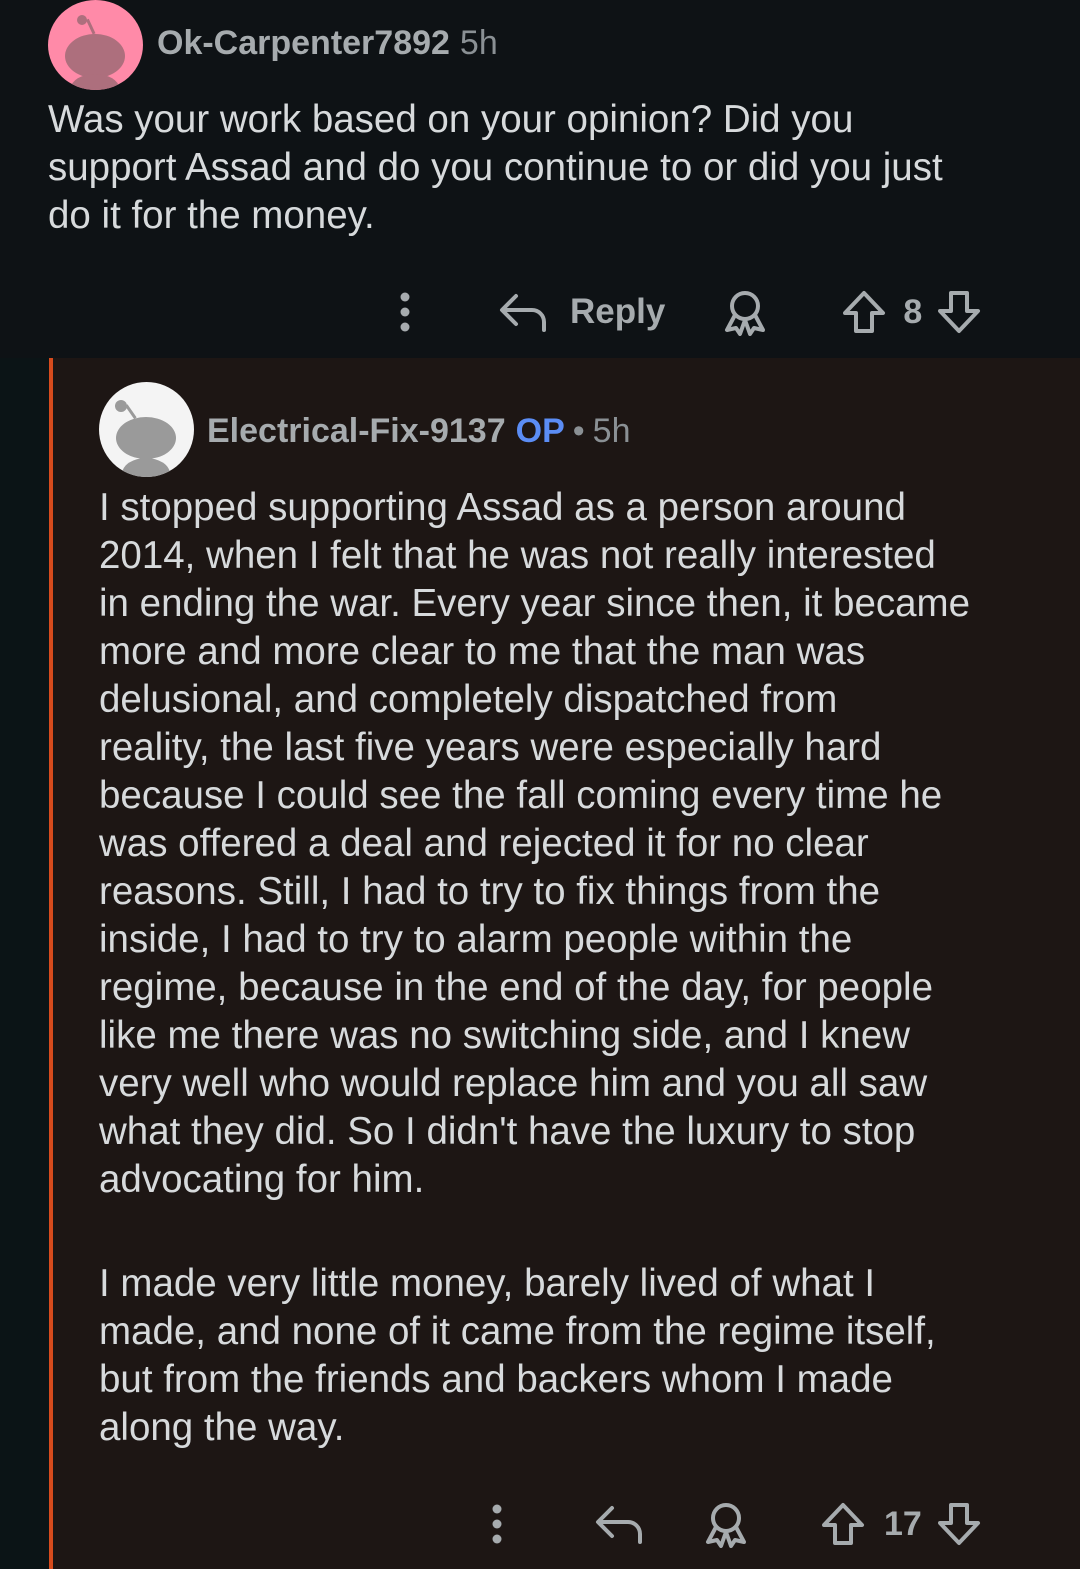 The height and width of the screenshot is (1569, 1080). I want to click on vote-count: 17, so click(903, 1523).